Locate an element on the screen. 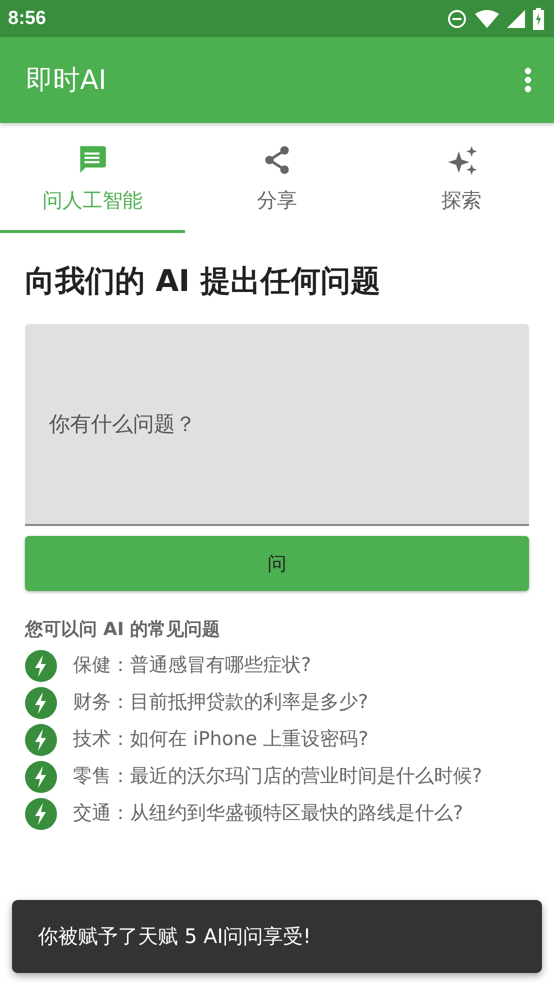  sparkles-icon is located at coordinates (461, 160).